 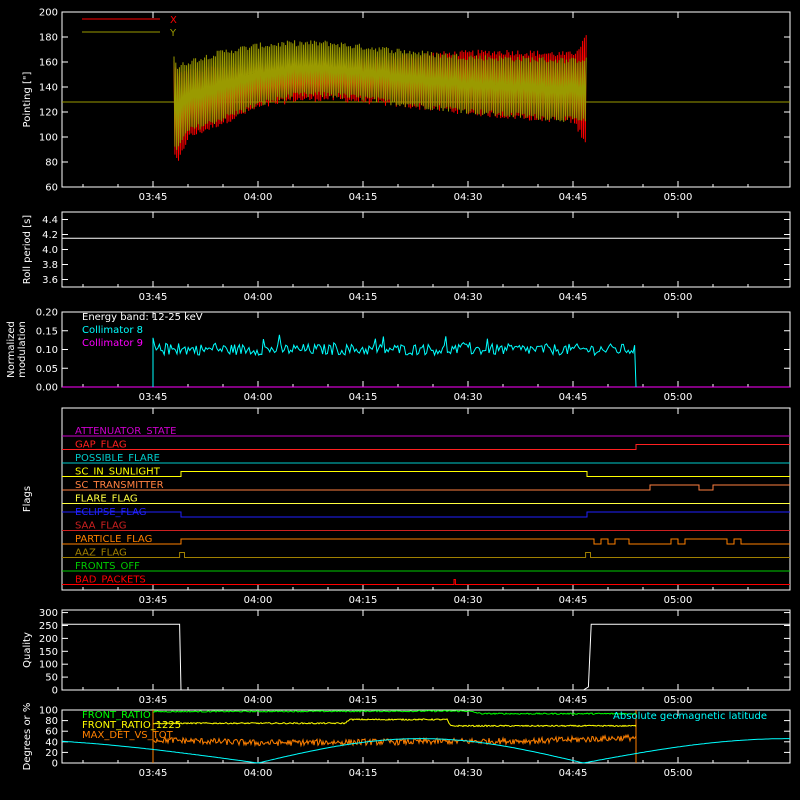 What do you see at coordinates (173, 20) in the screenshot?
I see `legend-label: X` at bounding box center [173, 20].